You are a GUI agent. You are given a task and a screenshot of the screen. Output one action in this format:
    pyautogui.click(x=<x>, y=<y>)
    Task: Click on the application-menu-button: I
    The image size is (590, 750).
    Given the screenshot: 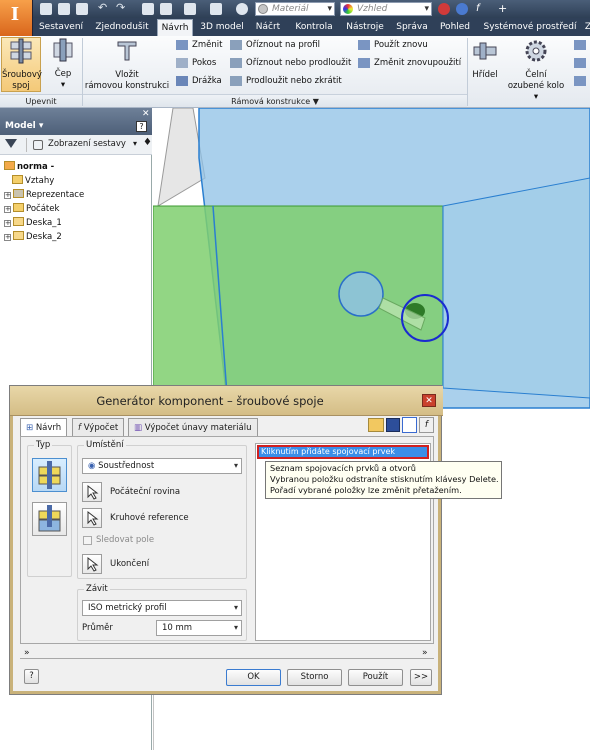 What is the action you would take?
    pyautogui.click(x=16, y=18)
    